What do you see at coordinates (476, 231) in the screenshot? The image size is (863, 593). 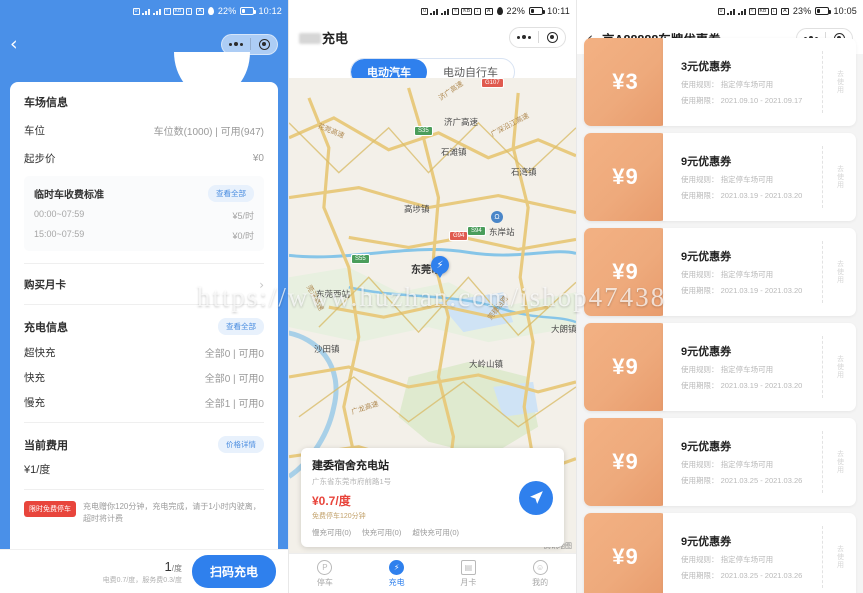 I see `map-highway-shield: S94` at bounding box center [476, 231].